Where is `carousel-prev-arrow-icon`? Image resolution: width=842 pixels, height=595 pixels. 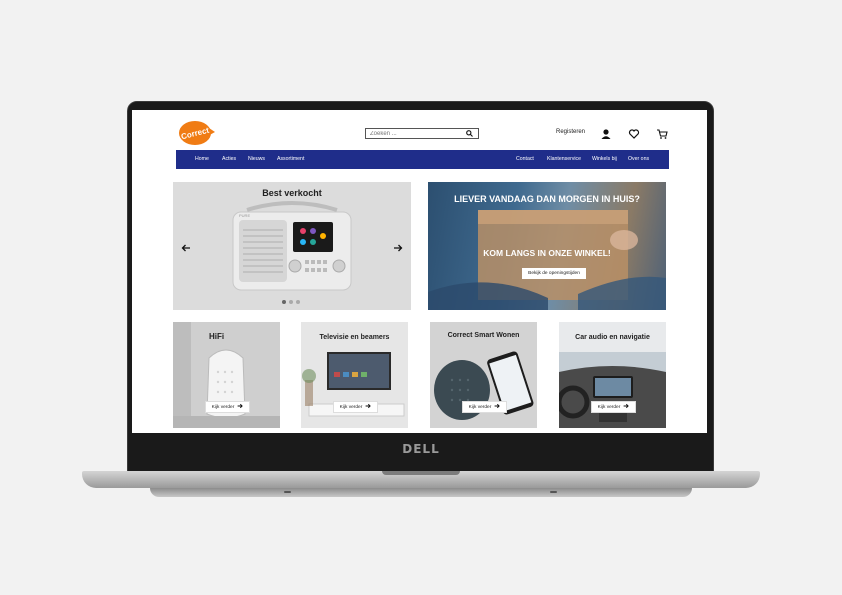
carousel-prev-arrow-icon is located at coordinates (186, 246).